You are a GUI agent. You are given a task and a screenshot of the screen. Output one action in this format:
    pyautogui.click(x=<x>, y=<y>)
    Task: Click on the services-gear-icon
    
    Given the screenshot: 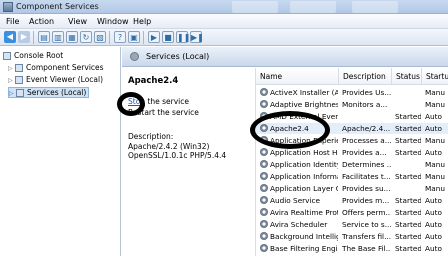 What is the action you would take?
    pyautogui.click(x=134, y=56)
    